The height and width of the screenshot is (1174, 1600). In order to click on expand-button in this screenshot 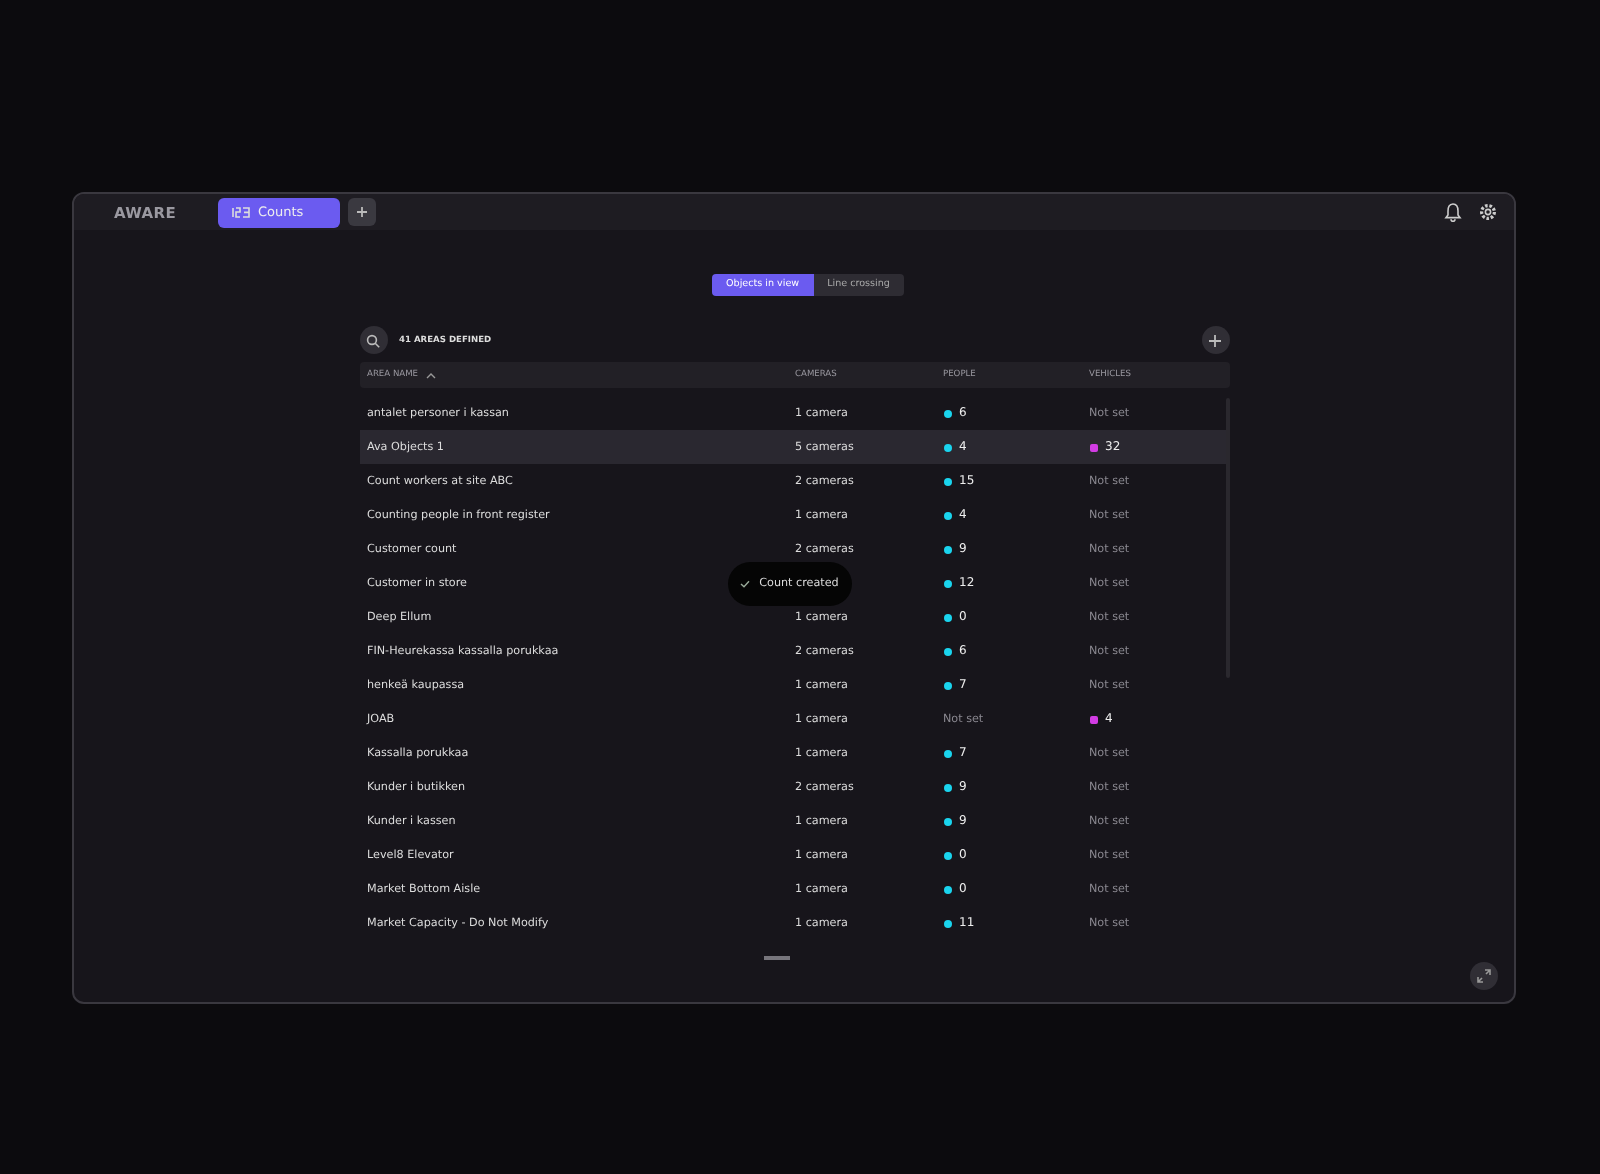, I will do `click(1484, 976)`.